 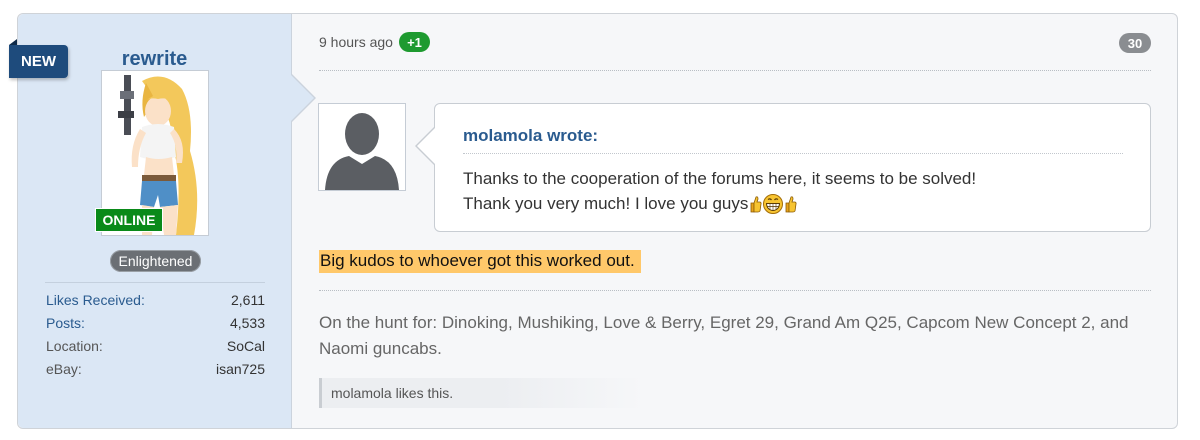 I want to click on stat-label-location: Location:, so click(x=74, y=346).